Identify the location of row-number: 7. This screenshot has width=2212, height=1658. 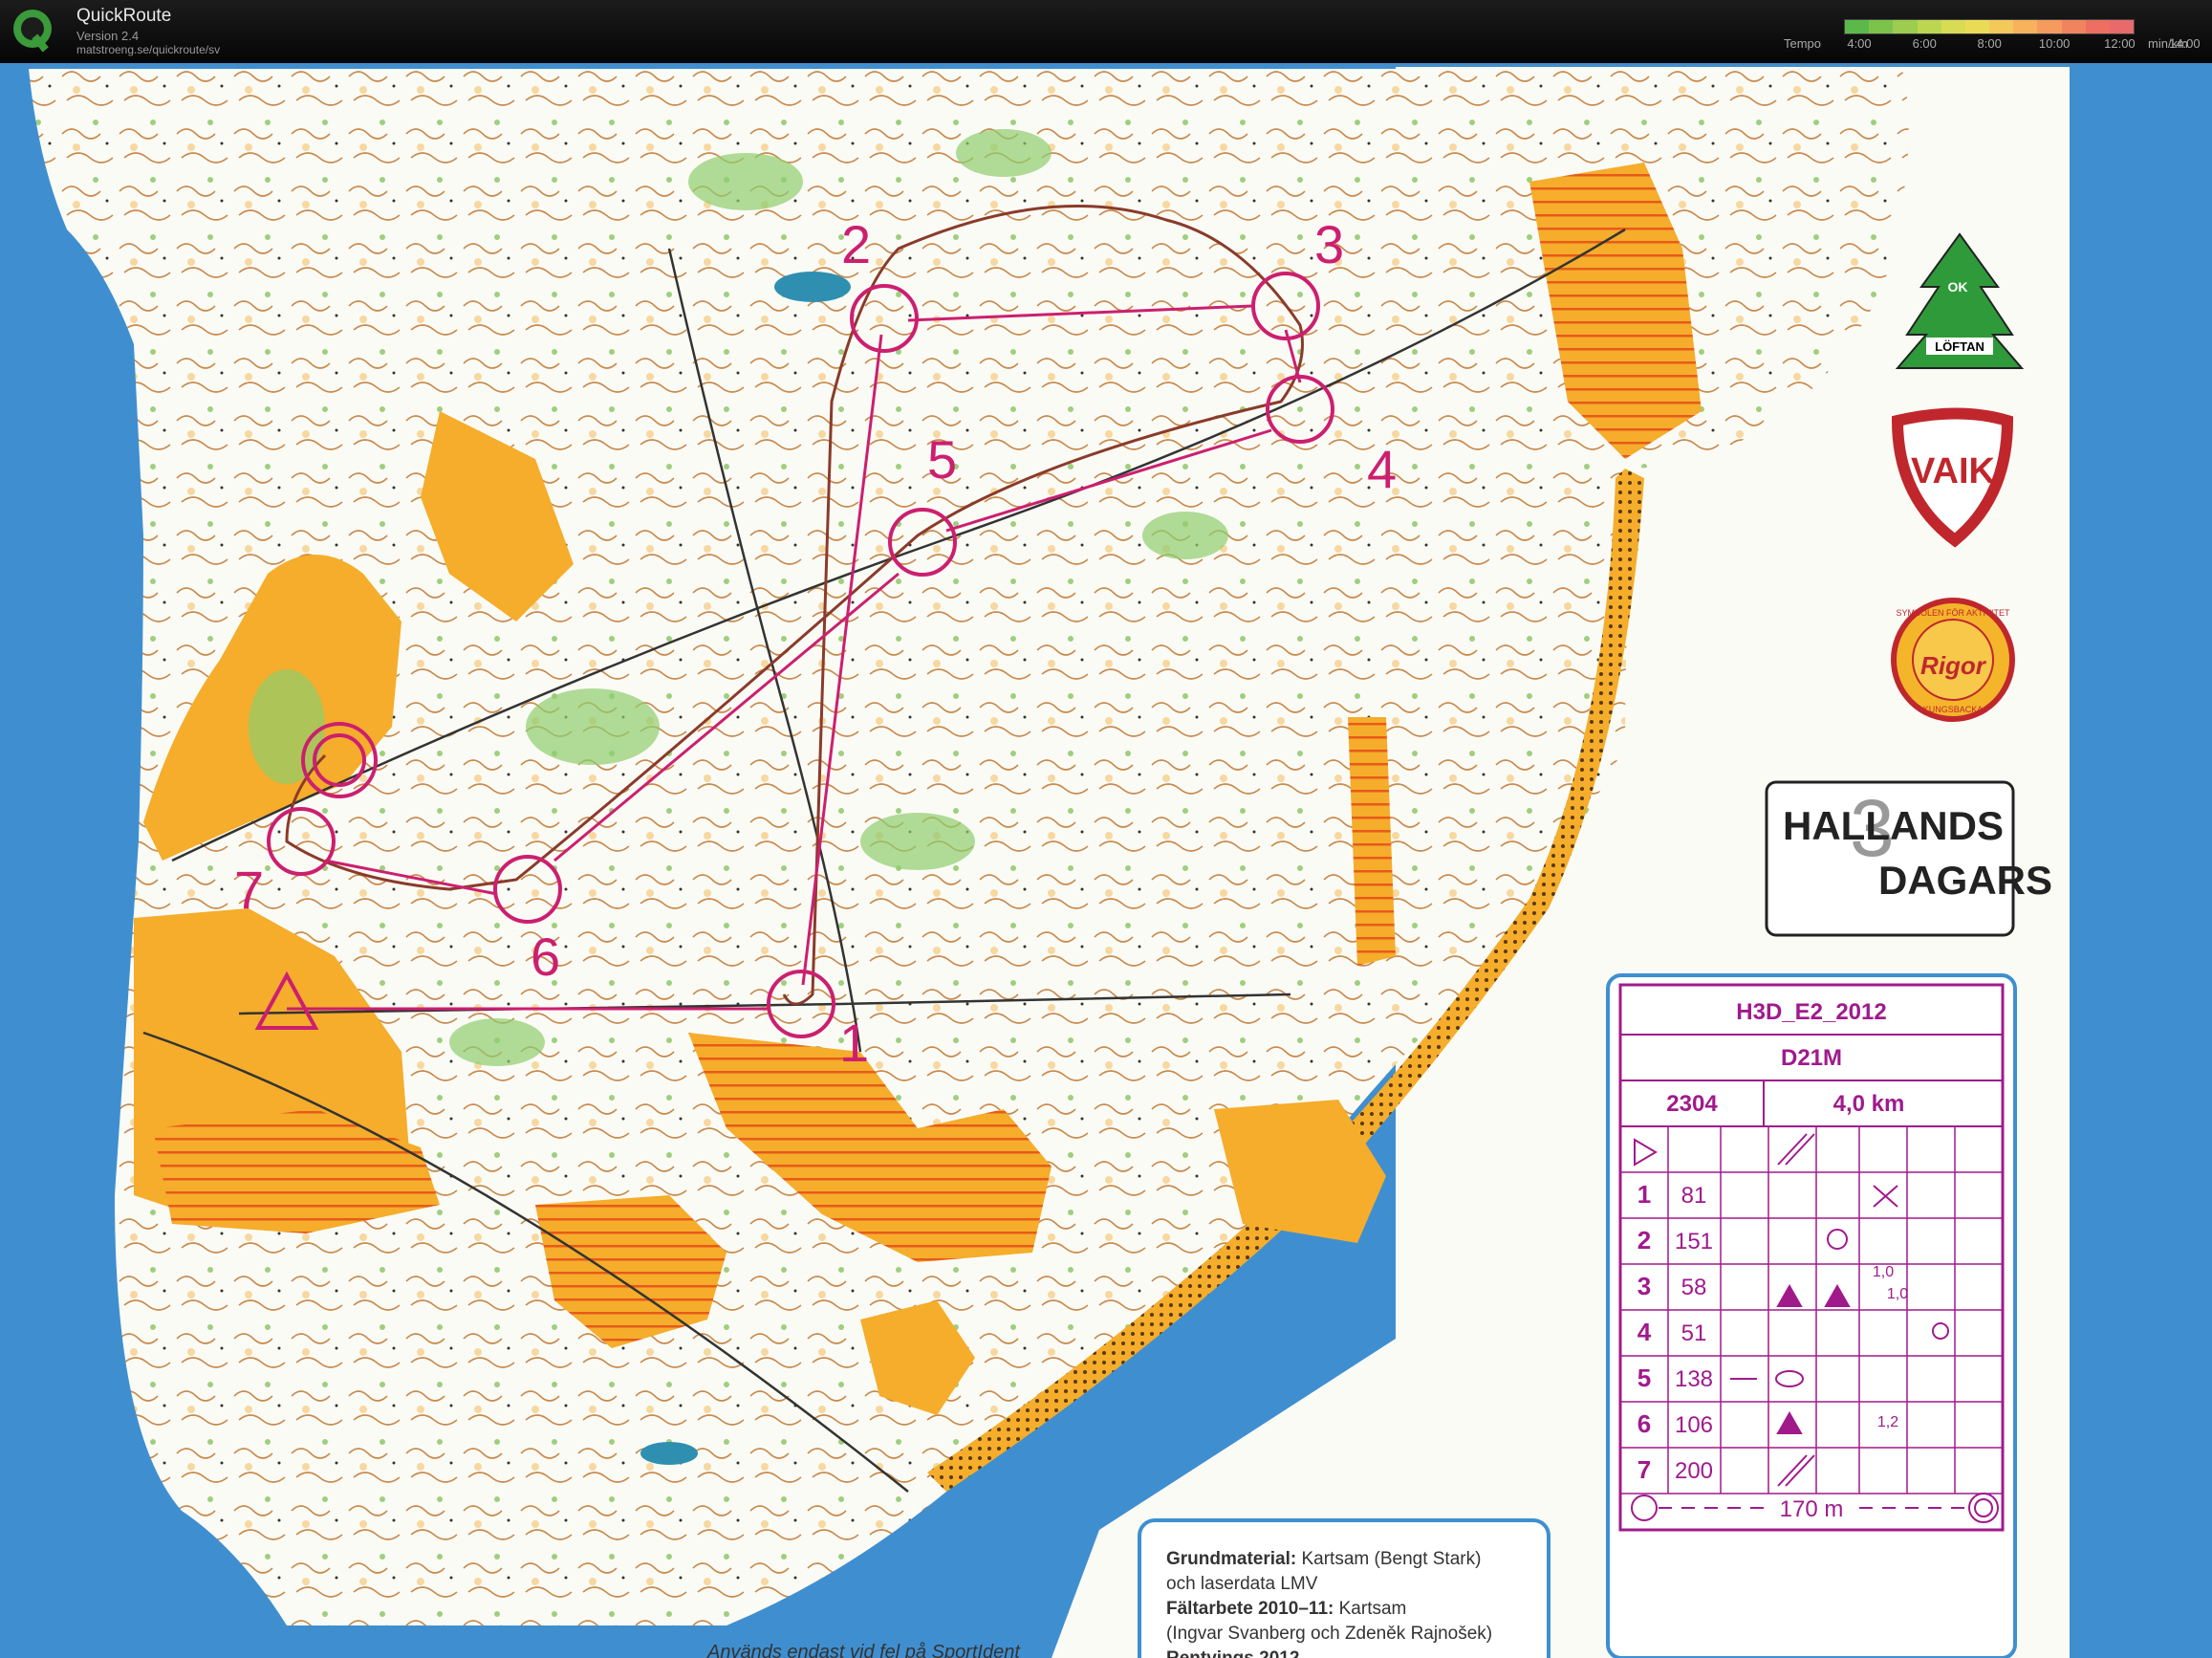
(1644, 1469).